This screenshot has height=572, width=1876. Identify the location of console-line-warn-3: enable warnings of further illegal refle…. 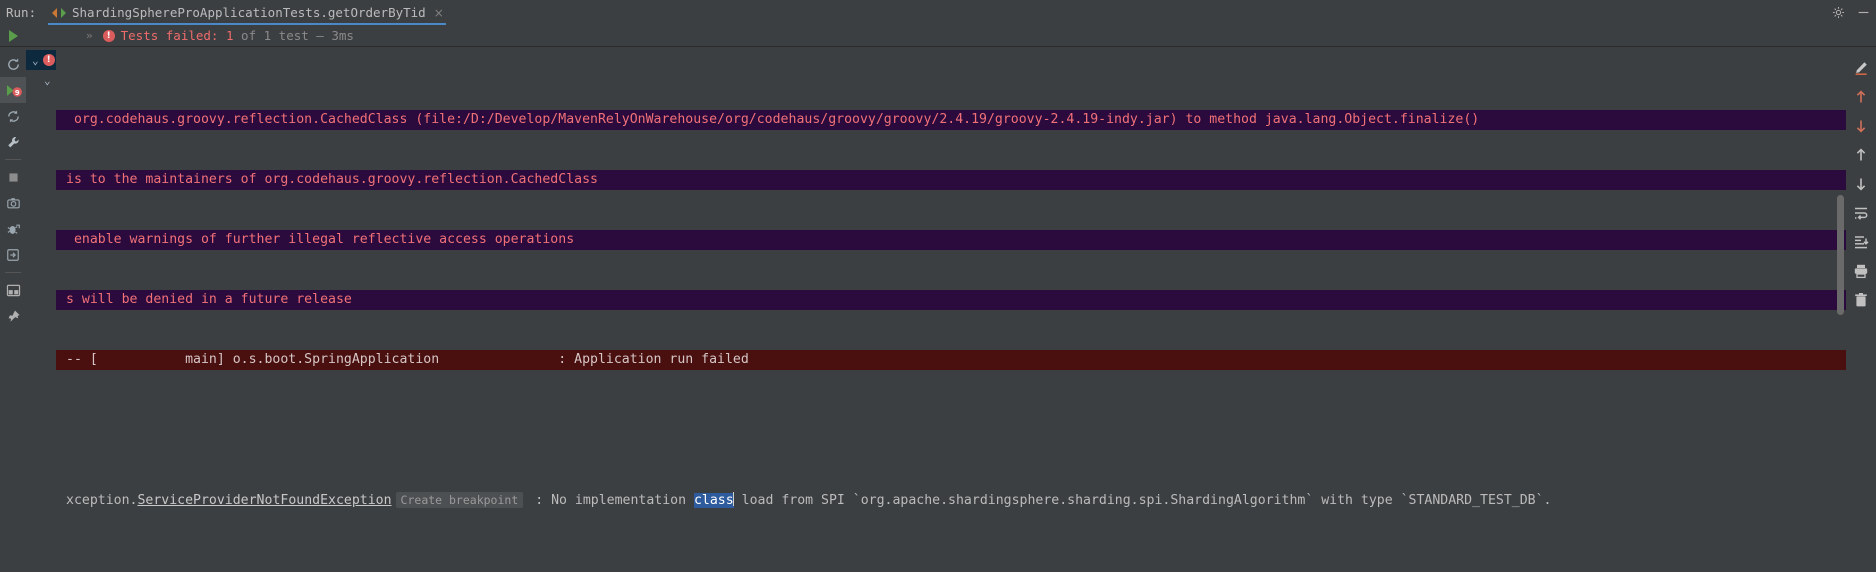
(951, 240).